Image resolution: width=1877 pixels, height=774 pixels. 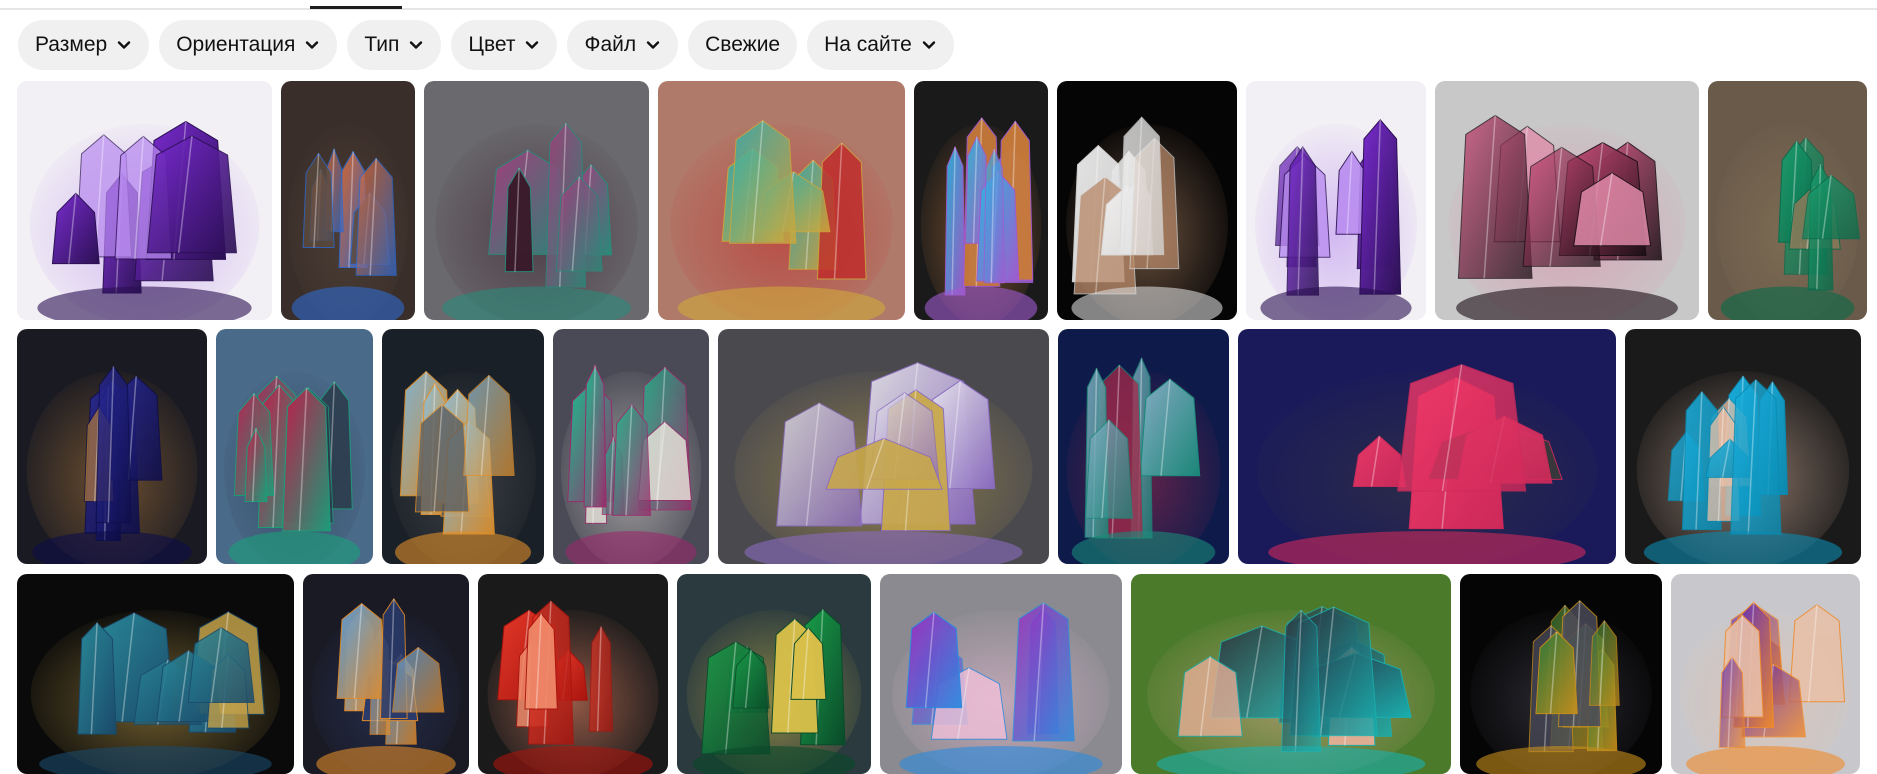 I want to click on image-thumbnail-red-rhodochrosite-on-malachite, so click(x=294, y=446).